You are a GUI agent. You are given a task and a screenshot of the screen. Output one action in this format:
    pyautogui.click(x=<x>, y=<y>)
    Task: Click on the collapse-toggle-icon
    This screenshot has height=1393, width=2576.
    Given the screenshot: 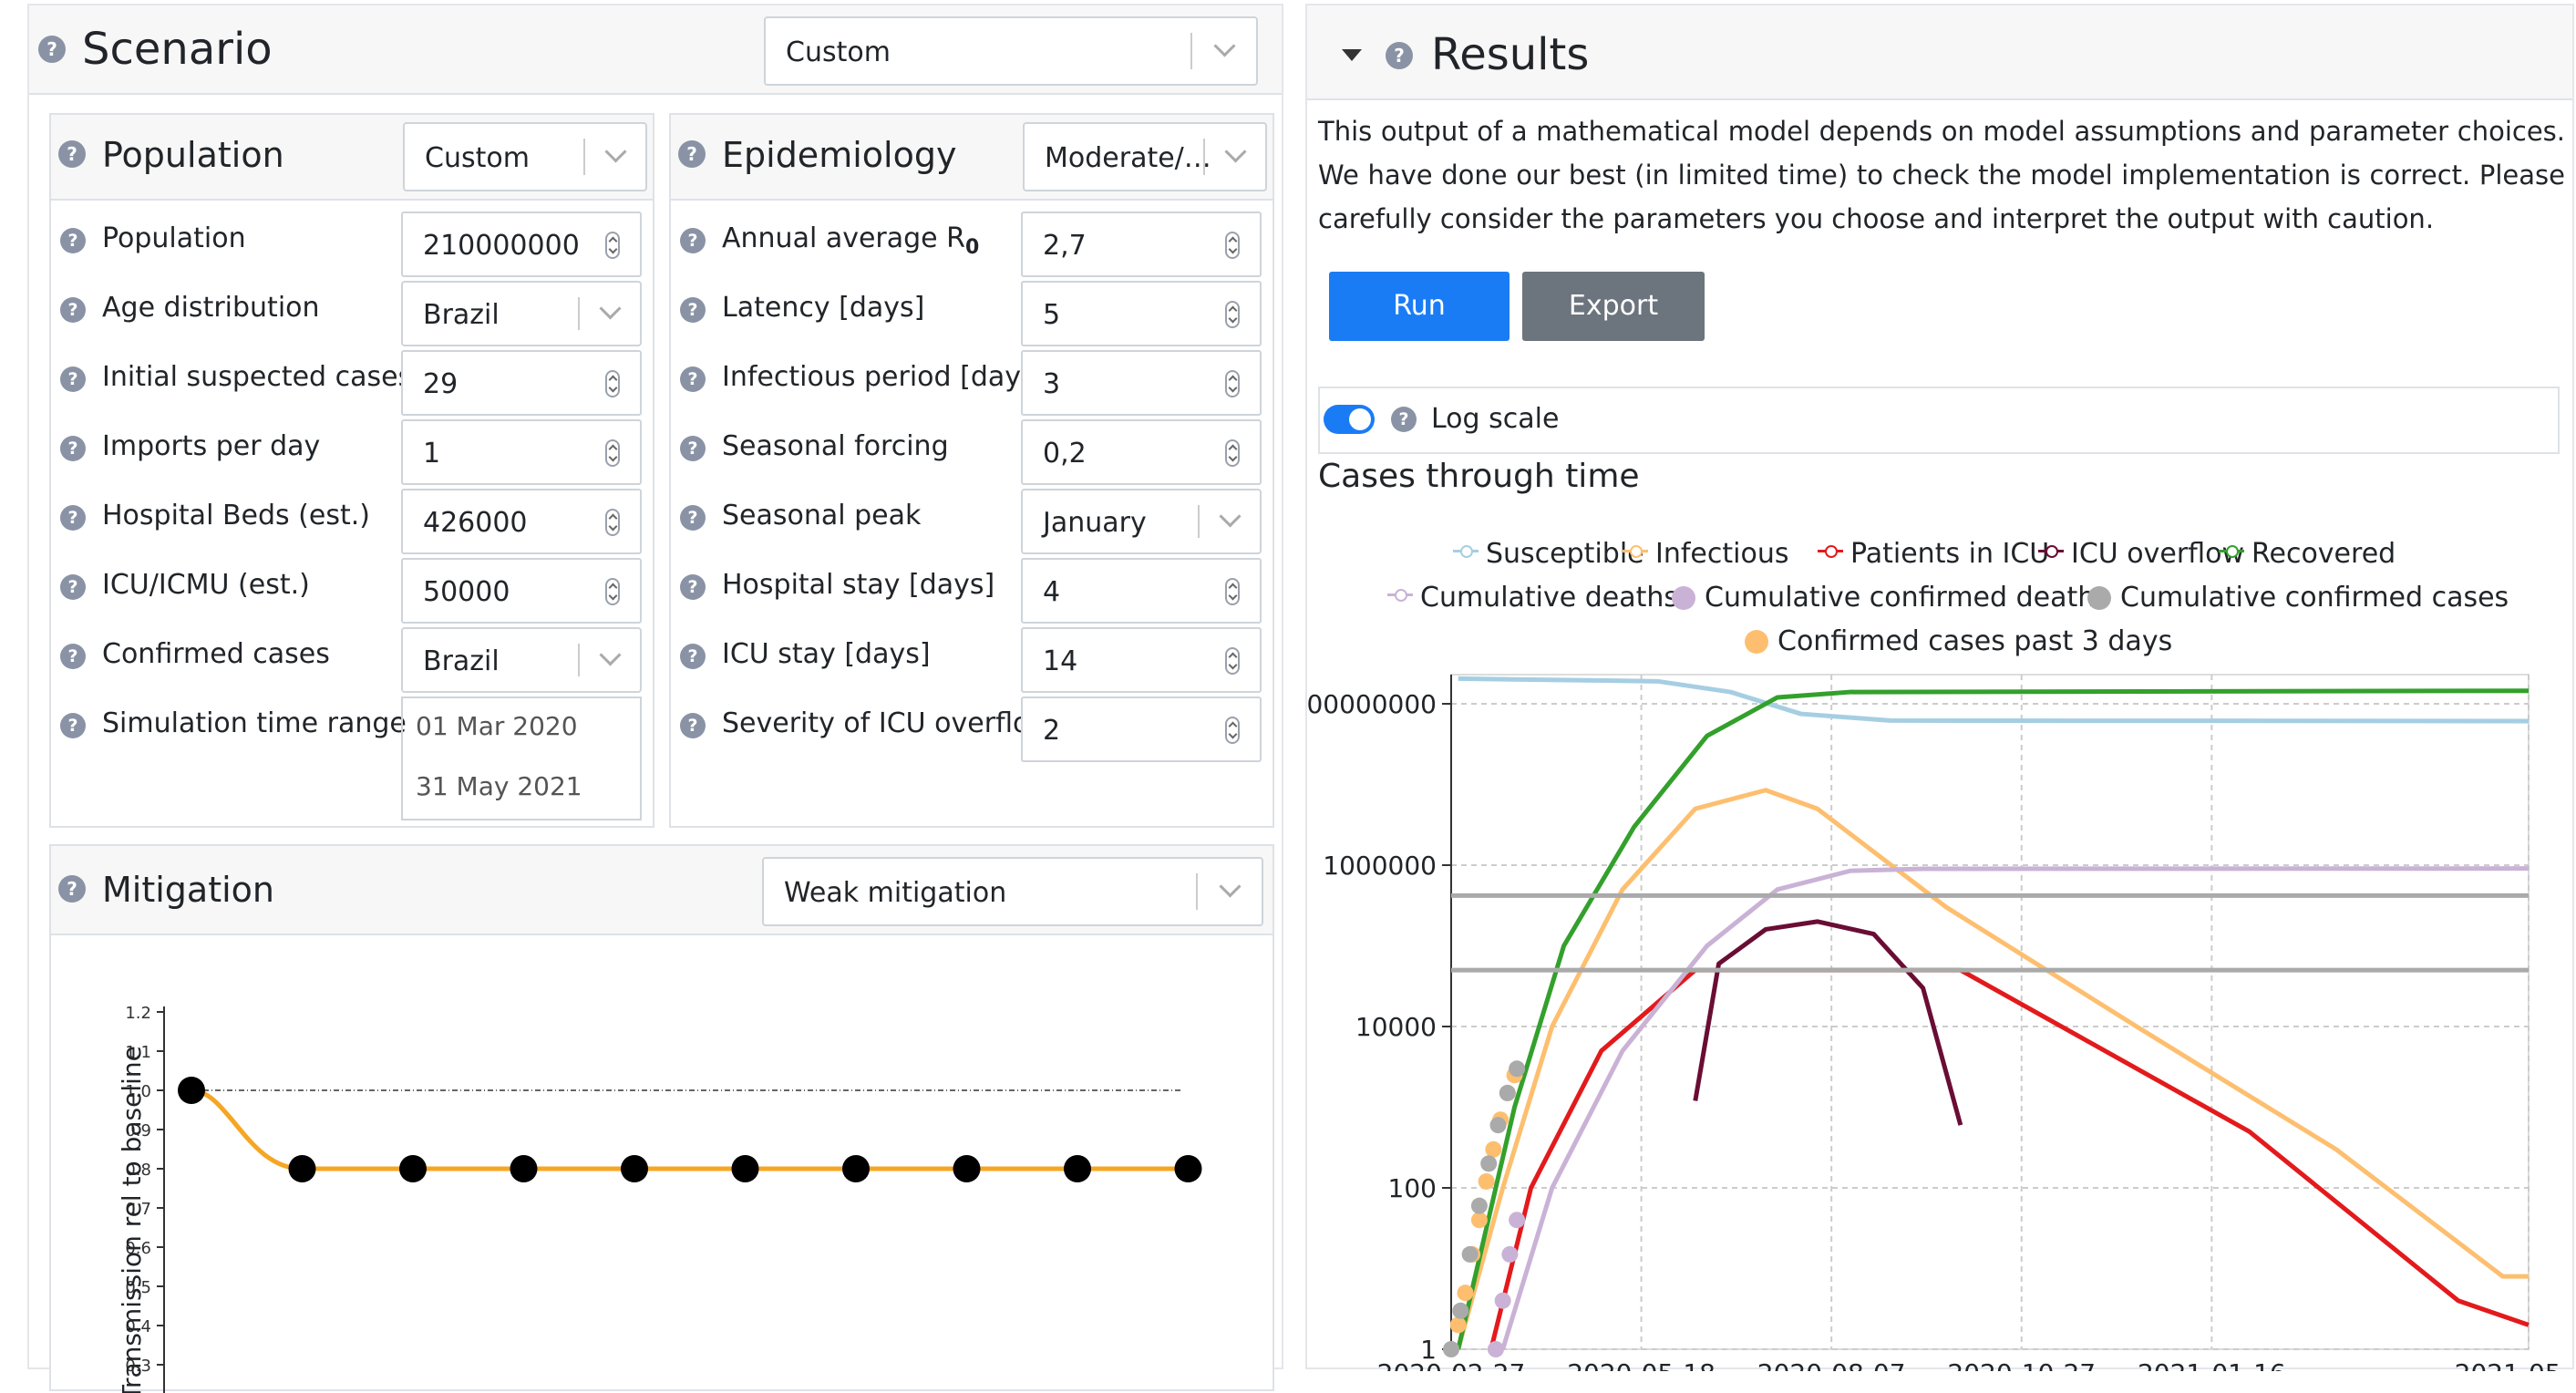 What is the action you would take?
    pyautogui.click(x=1352, y=55)
    